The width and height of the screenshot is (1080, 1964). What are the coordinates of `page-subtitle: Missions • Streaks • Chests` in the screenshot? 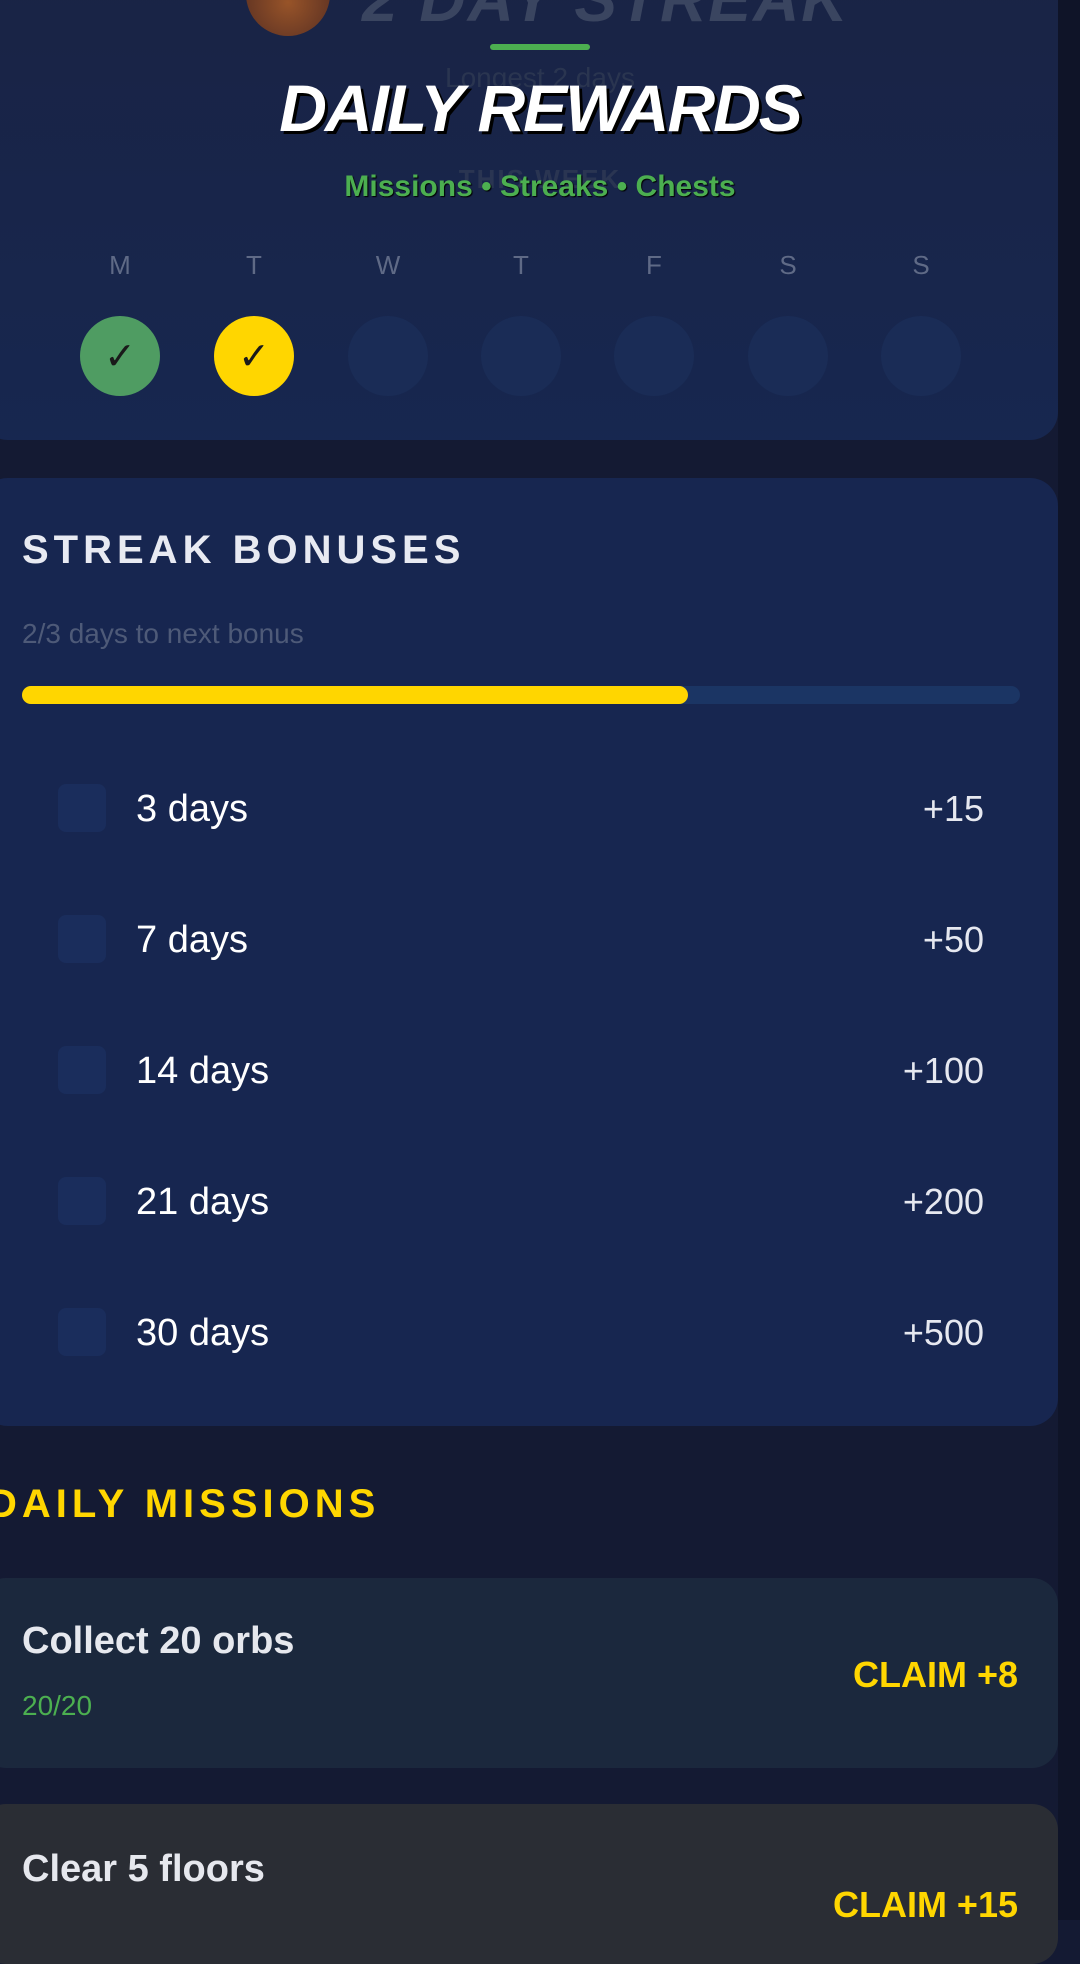 It's located at (540, 186).